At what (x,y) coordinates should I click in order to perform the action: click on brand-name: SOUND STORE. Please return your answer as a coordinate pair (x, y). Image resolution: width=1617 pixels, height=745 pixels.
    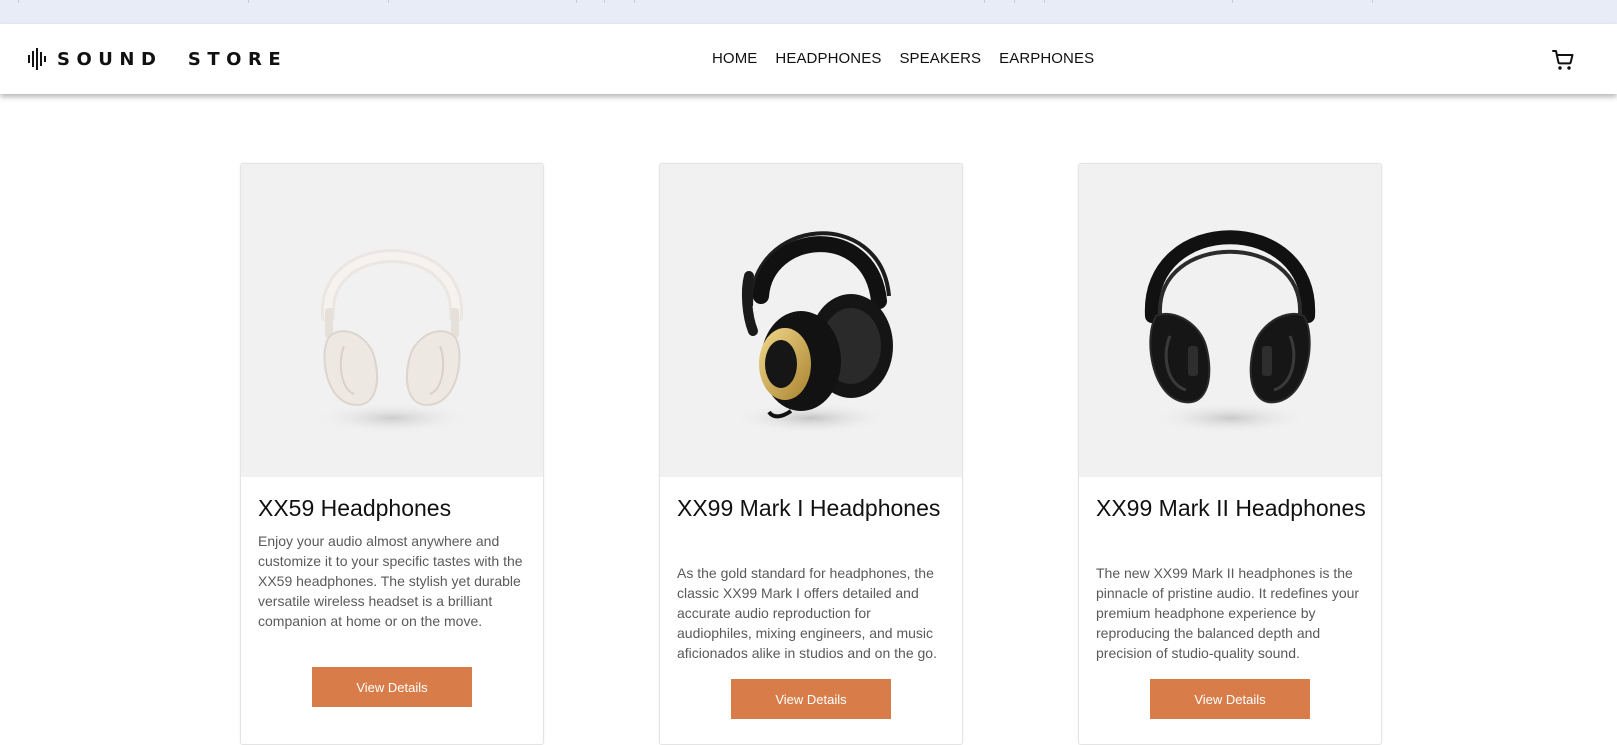
    Looking at the image, I should click on (172, 59).